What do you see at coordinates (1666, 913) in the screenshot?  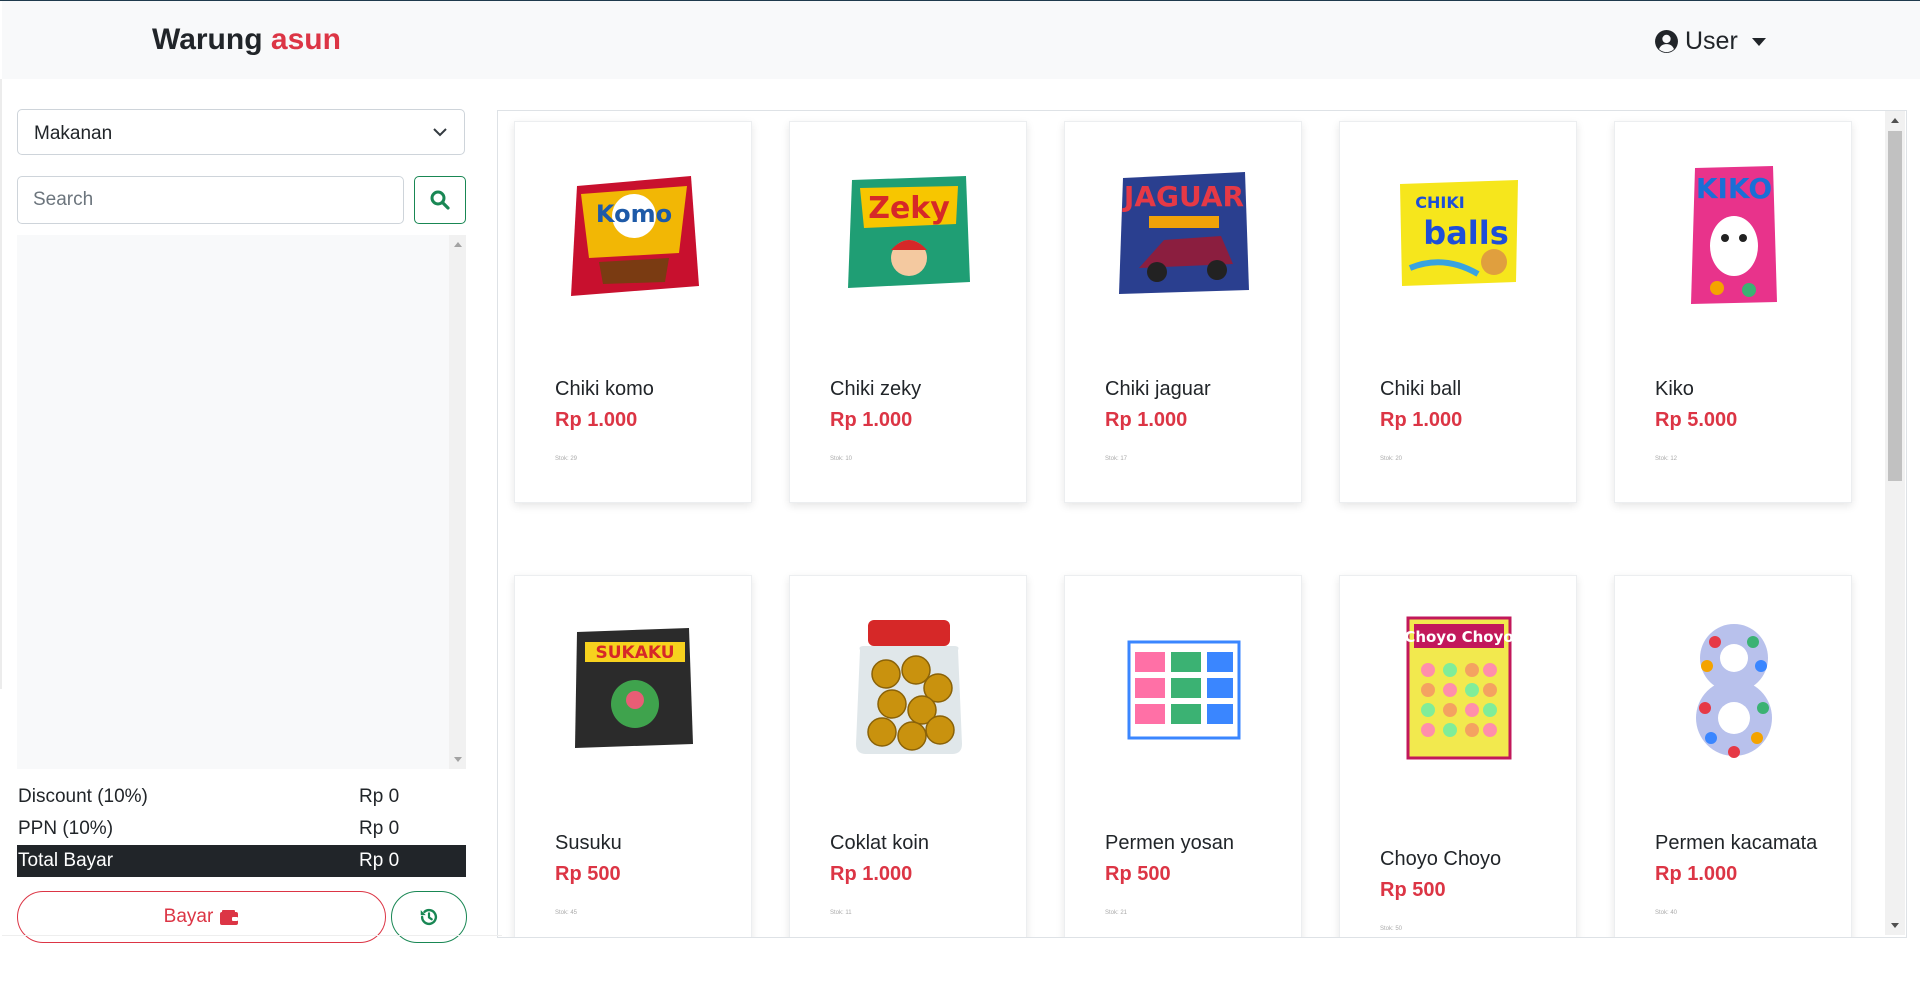 I see `product-stock: Stok: 40` at bounding box center [1666, 913].